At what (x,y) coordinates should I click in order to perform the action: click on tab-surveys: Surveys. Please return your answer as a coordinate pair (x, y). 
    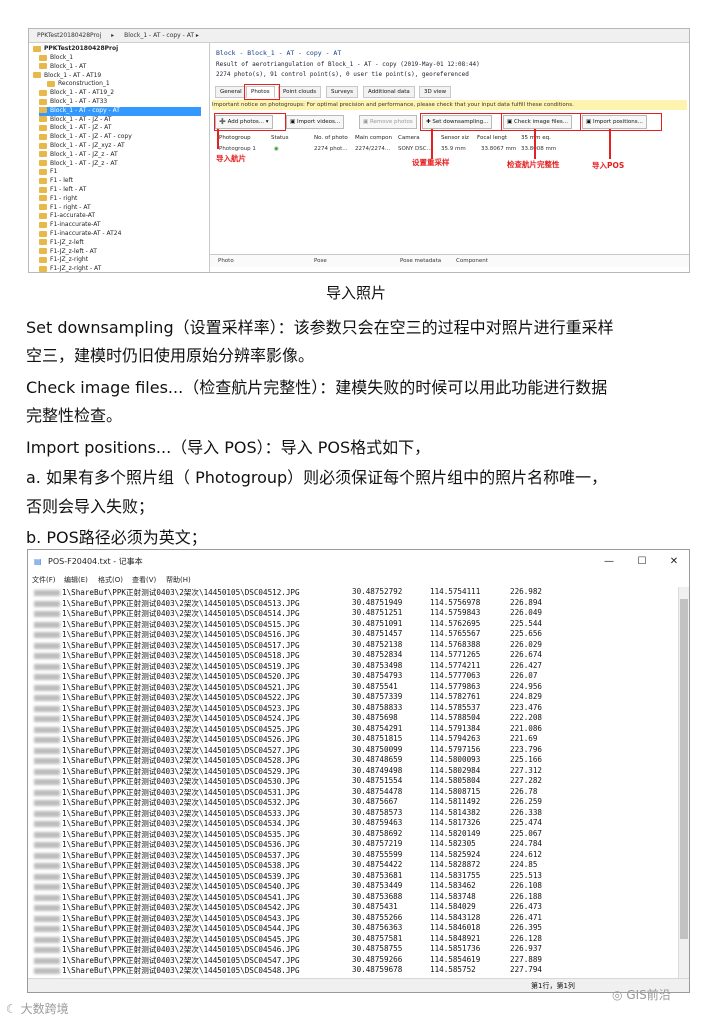
    Looking at the image, I should click on (342, 92).